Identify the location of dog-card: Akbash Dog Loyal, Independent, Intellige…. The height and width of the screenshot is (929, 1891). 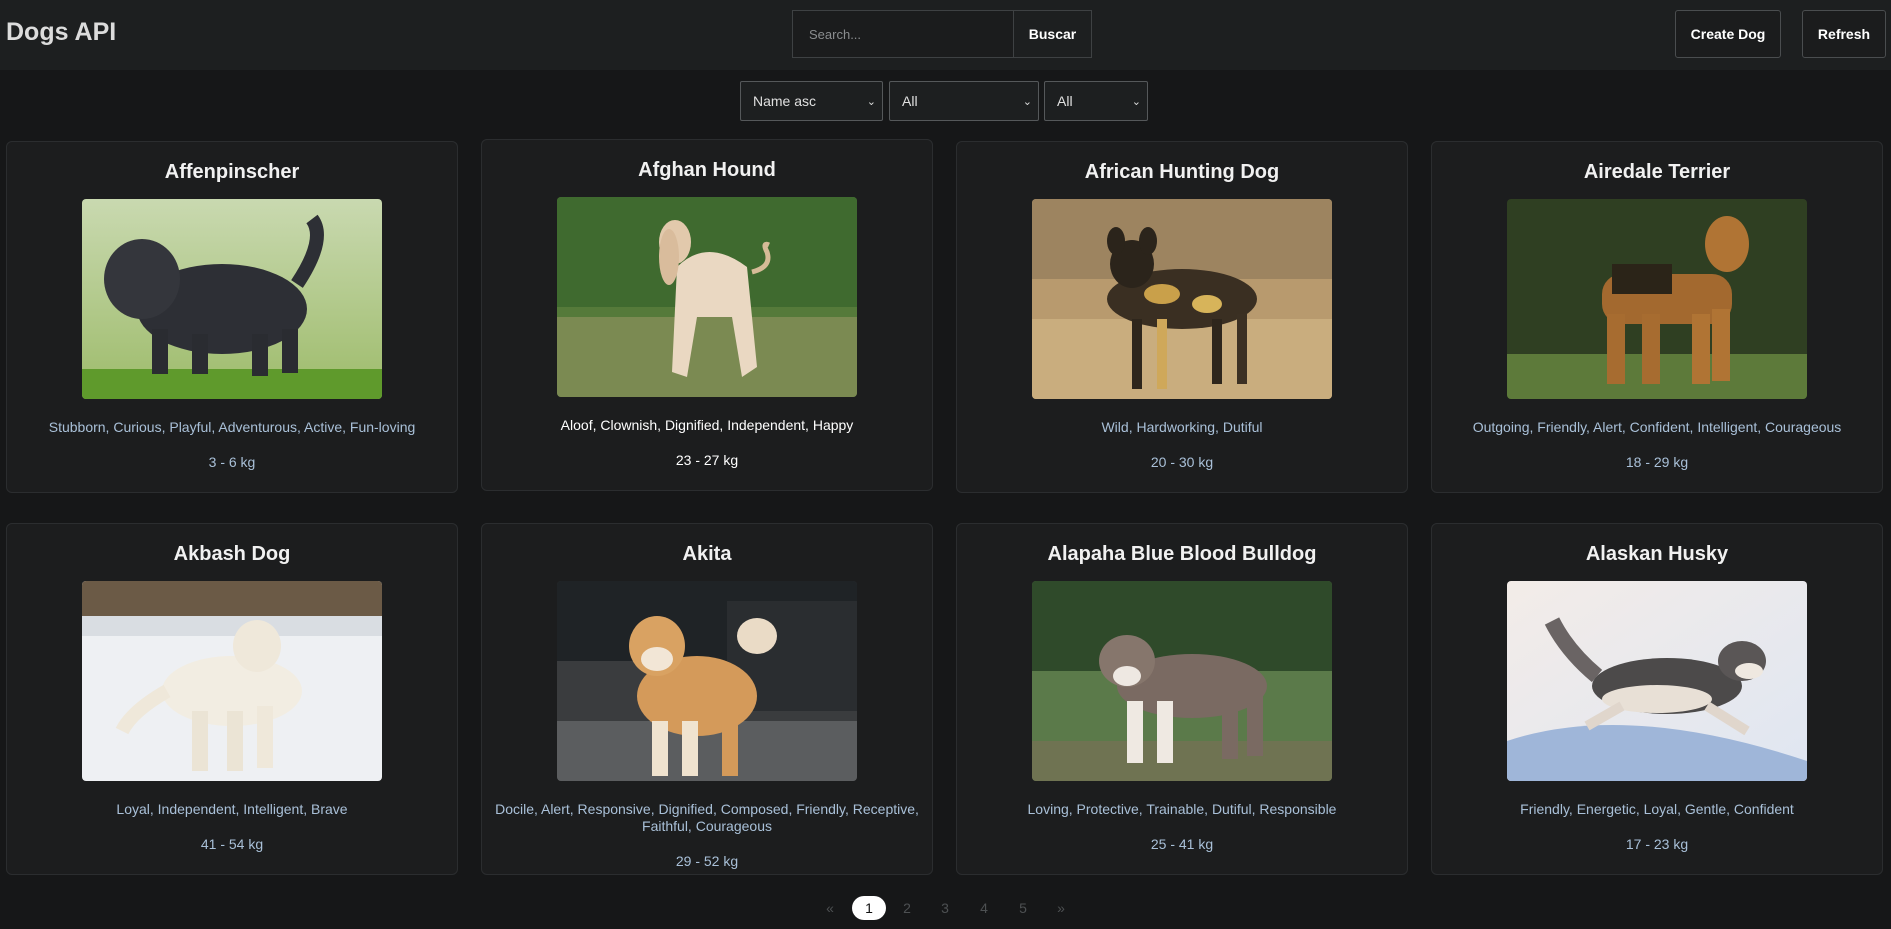
(232, 699).